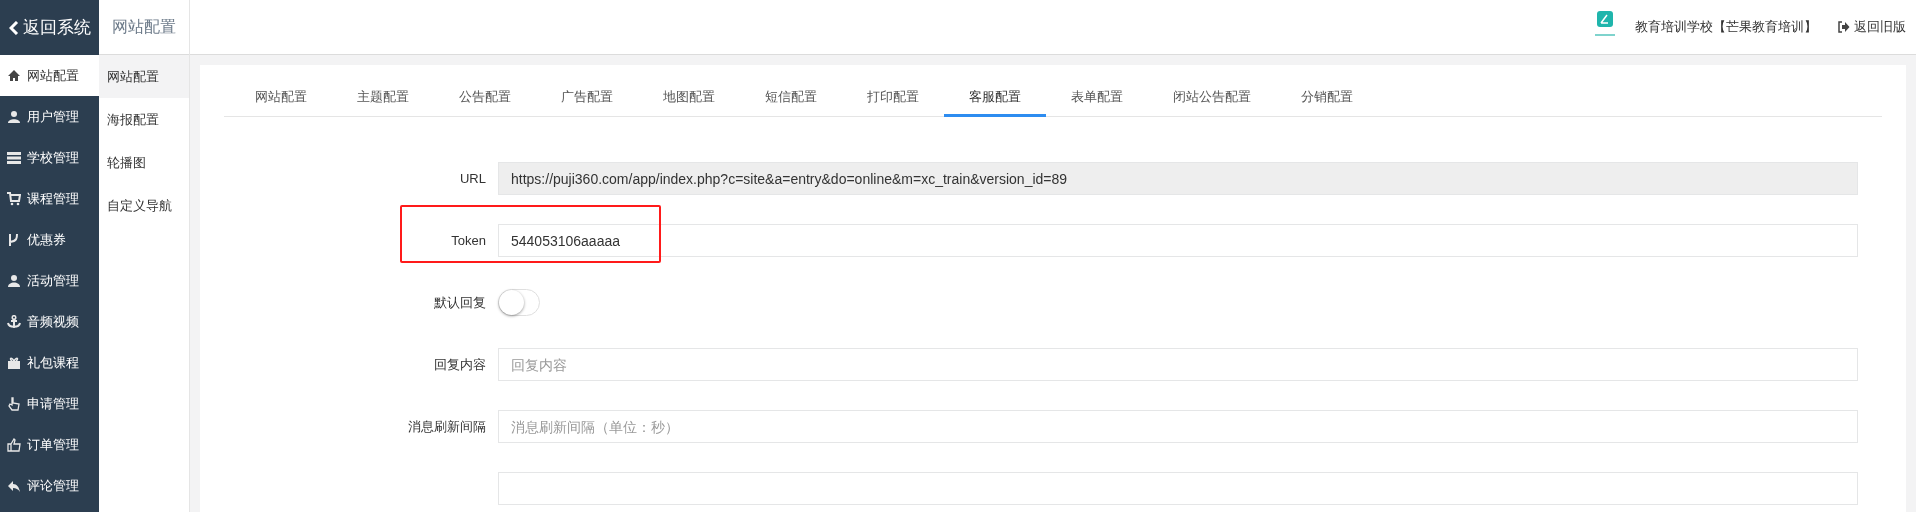 Image resolution: width=1916 pixels, height=512 pixels. Describe the element at coordinates (1178, 488) in the screenshot. I see `input-field` at that location.